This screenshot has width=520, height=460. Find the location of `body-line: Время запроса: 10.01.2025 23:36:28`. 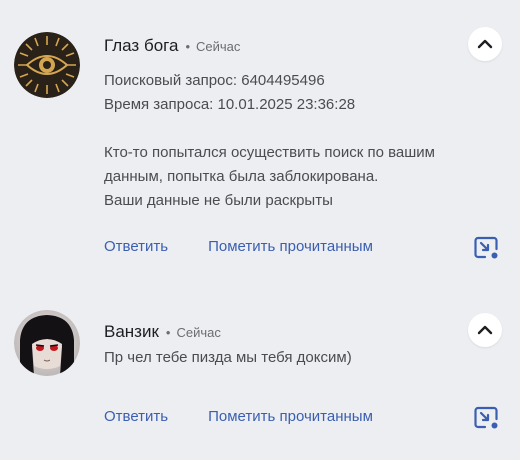

body-line: Время запроса: 10.01.2025 23:36:28 is located at coordinates (230, 104).